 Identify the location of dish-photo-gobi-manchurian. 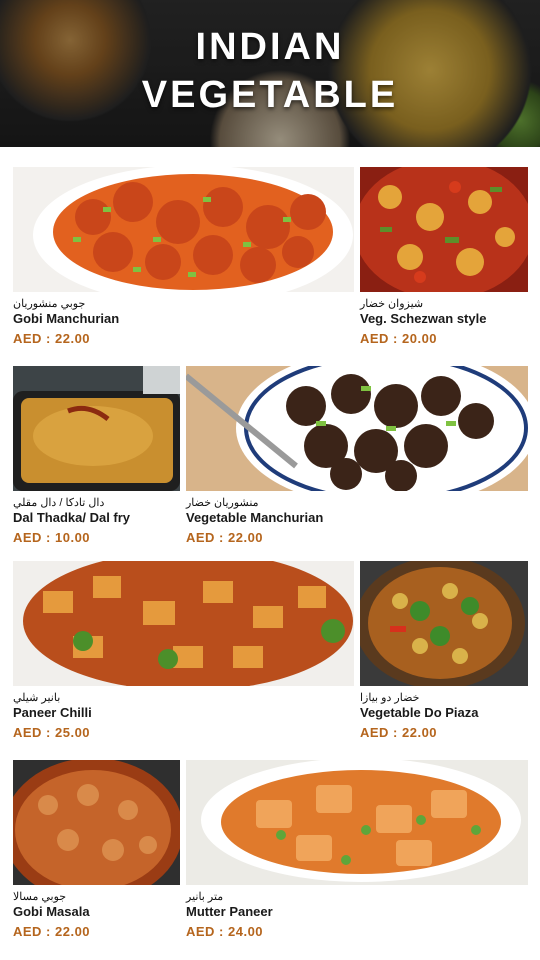
(183, 229).